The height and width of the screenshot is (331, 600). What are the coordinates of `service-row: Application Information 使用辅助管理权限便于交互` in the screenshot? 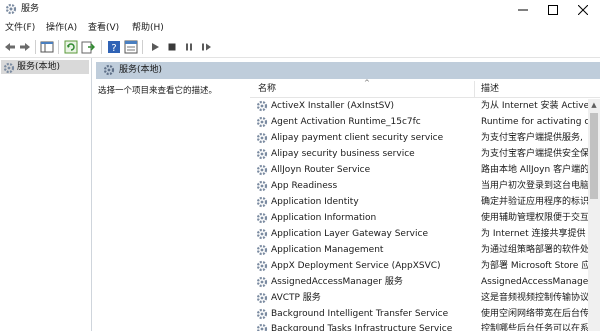 It's located at (425, 218).